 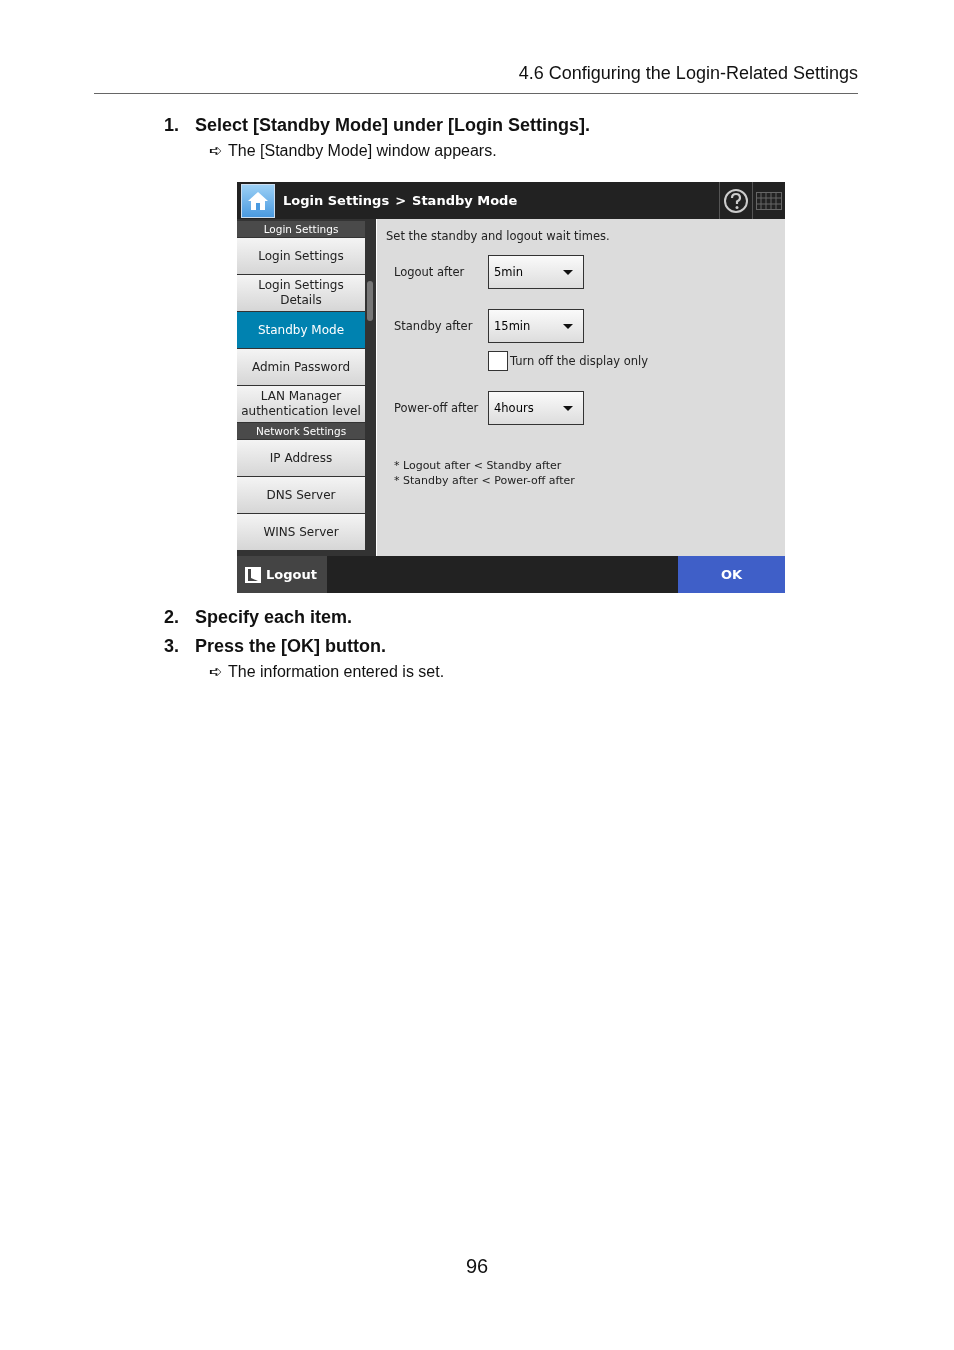 What do you see at coordinates (301, 458) in the screenshot?
I see `sidebar-item: IP Address` at bounding box center [301, 458].